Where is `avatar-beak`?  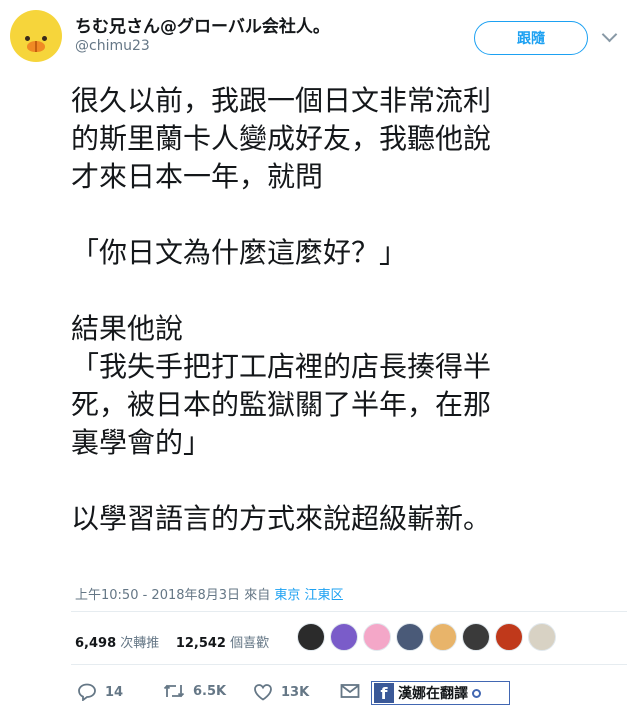
avatar-beak is located at coordinates (36, 46).